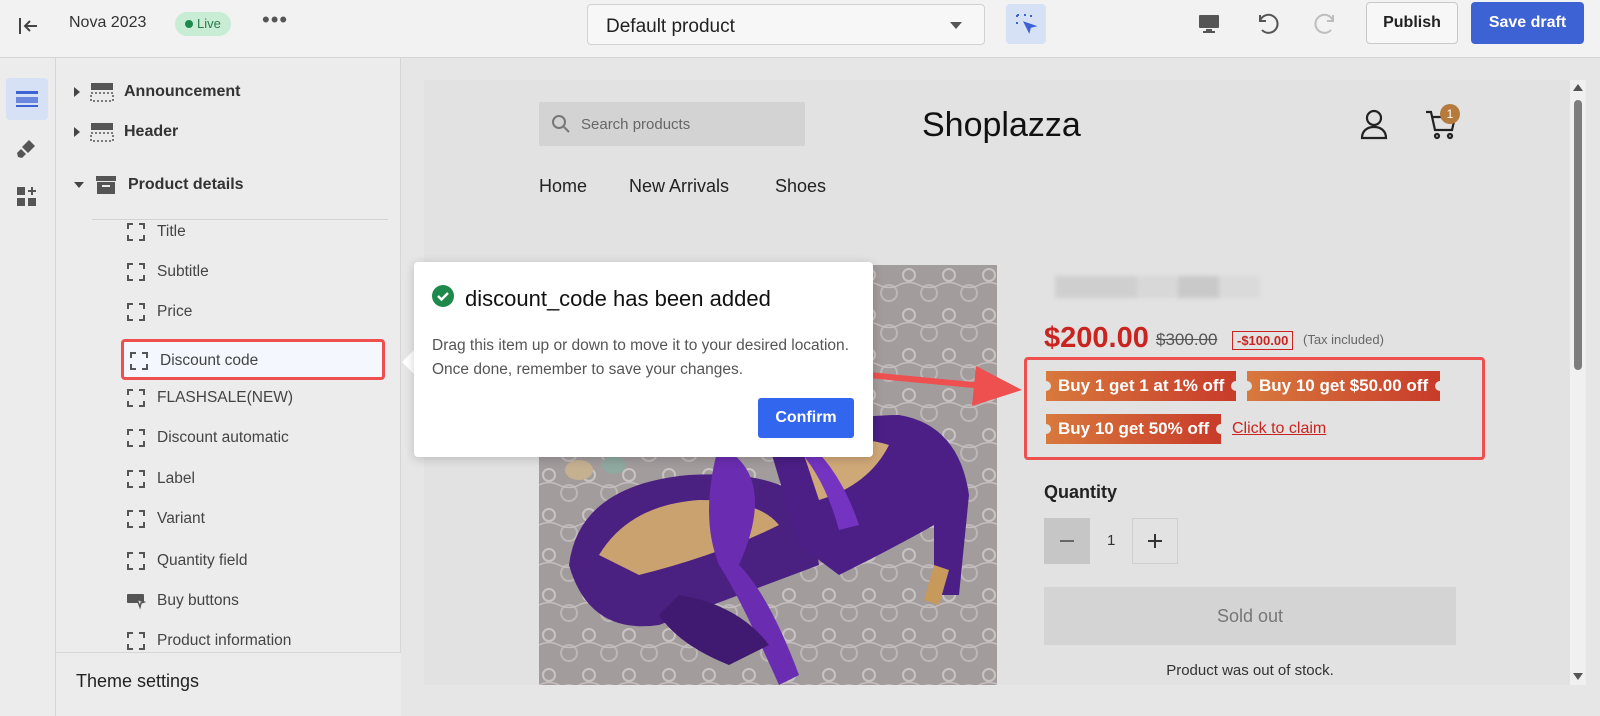  I want to click on store-logo: Shoplazza, so click(1001, 125).